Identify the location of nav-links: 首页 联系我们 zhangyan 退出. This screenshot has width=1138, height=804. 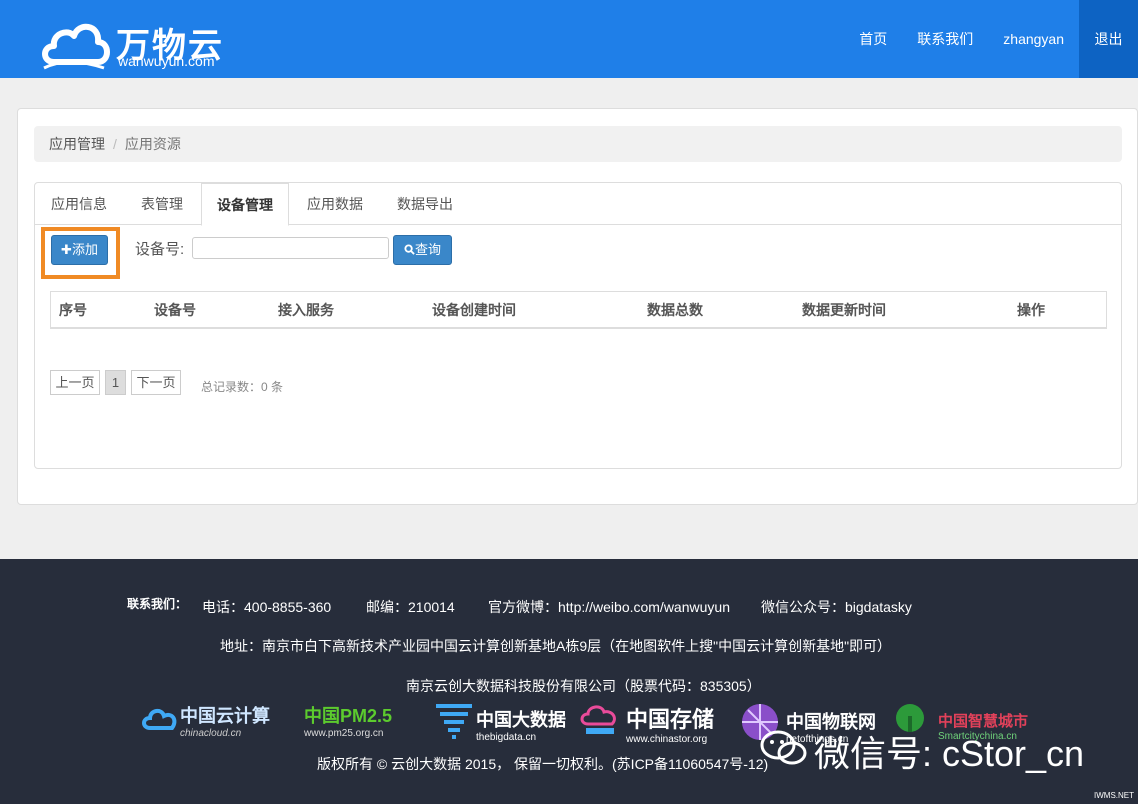
(991, 39).